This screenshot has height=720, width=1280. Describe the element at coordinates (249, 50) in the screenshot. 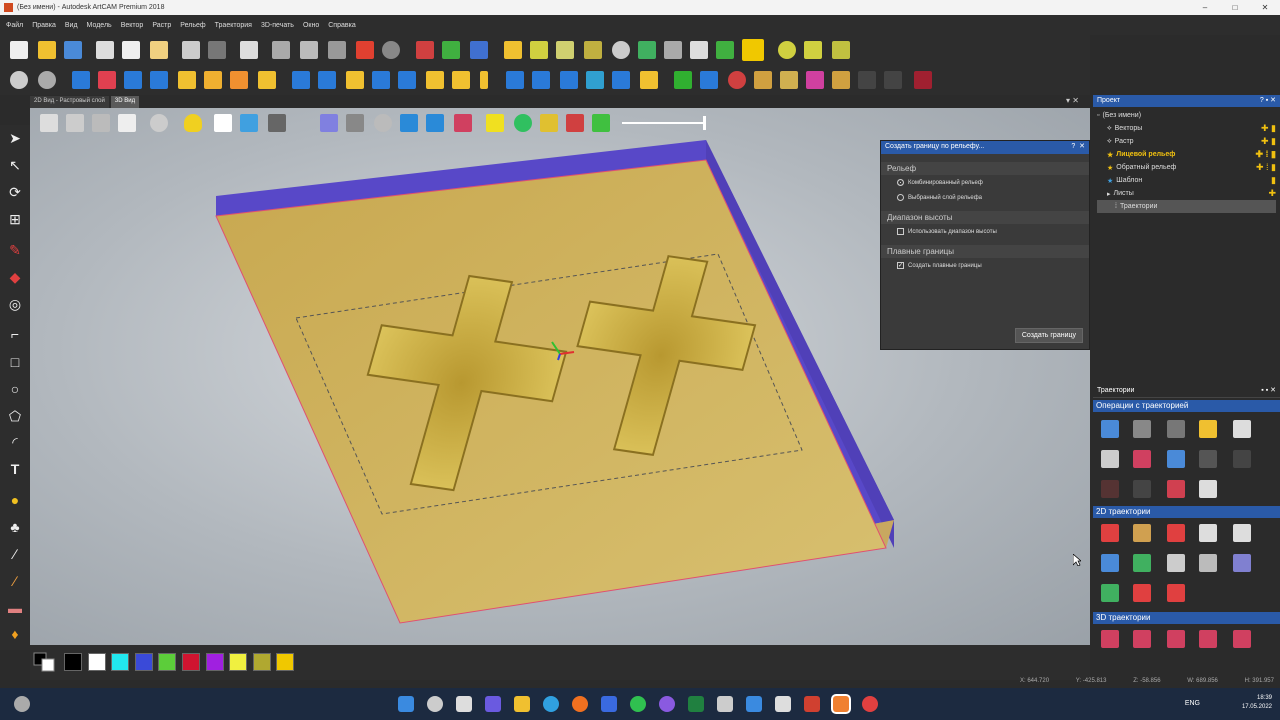

I see `document-icon` at that location.